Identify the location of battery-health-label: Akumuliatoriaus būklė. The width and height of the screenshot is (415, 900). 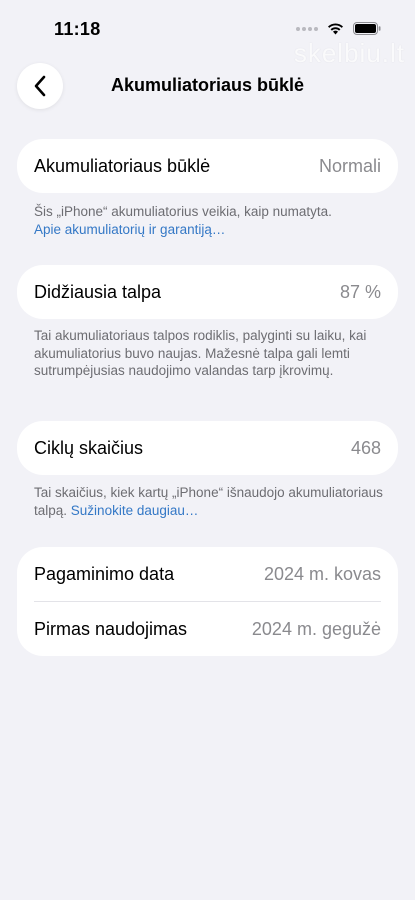
(122, 165).